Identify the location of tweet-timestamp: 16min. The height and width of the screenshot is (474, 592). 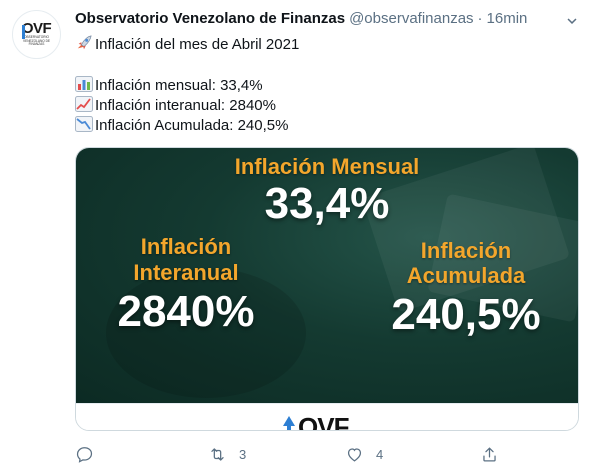
(507, 18).